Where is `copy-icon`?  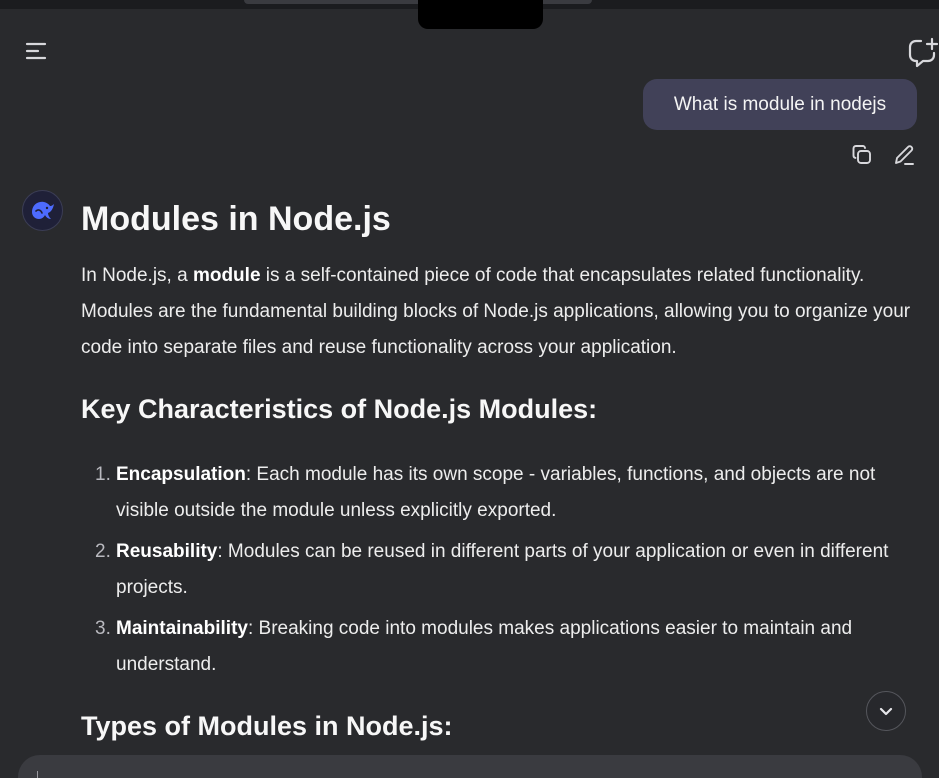 copy-icon is located at coordinates (861, 154).